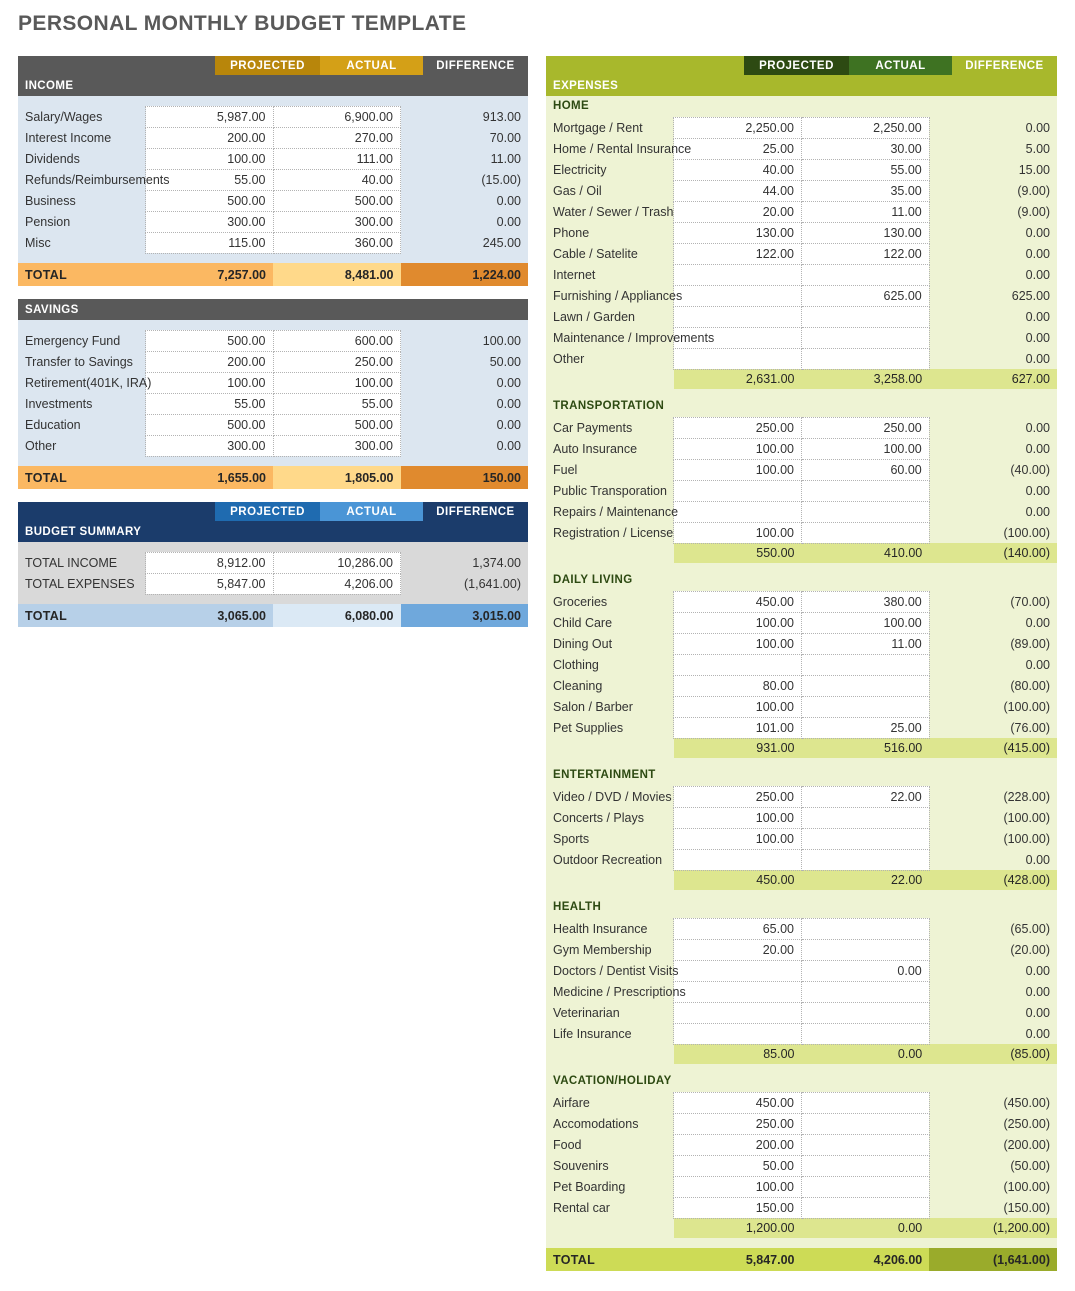  What do you see at coordinates (865, 295) in the screenshot?
I see `cell-actual: 625.00` at bounding box center [865, 295].